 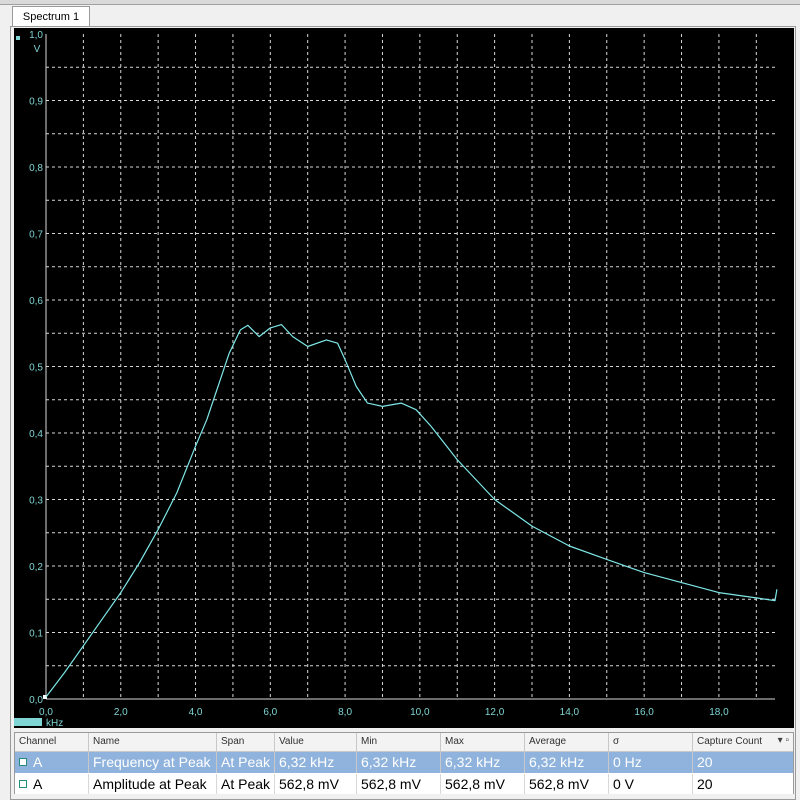 What do you see at coordinates (567, 762) in the screenshot?
I see `cell-average: 6,32 kHz` at bounding box center [567, 762].